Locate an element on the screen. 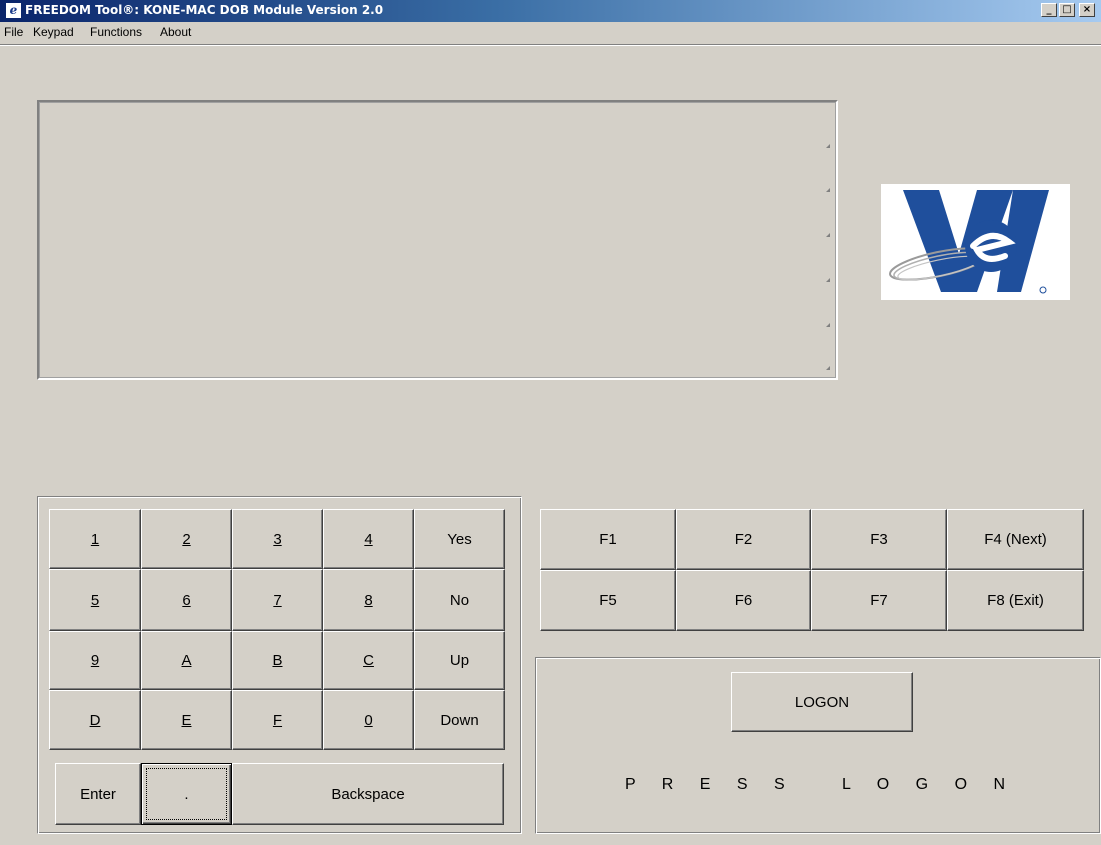  key-label: C is located at coordinates (368, 660).